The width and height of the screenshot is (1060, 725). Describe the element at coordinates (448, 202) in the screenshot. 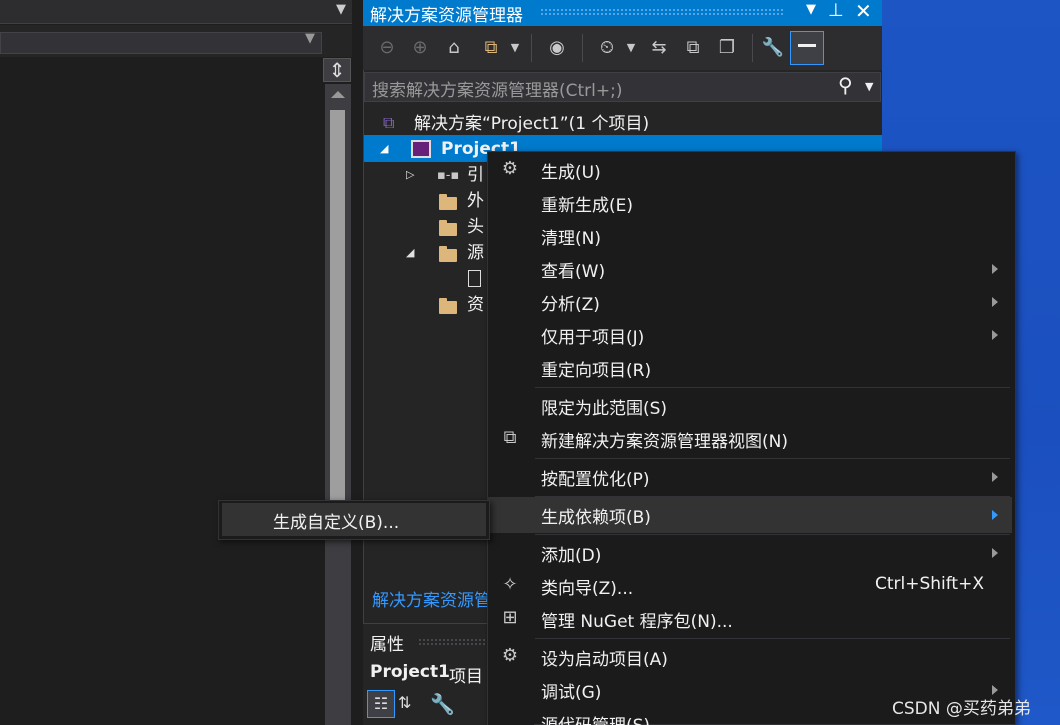

I see `external-deps-icon` at that location.